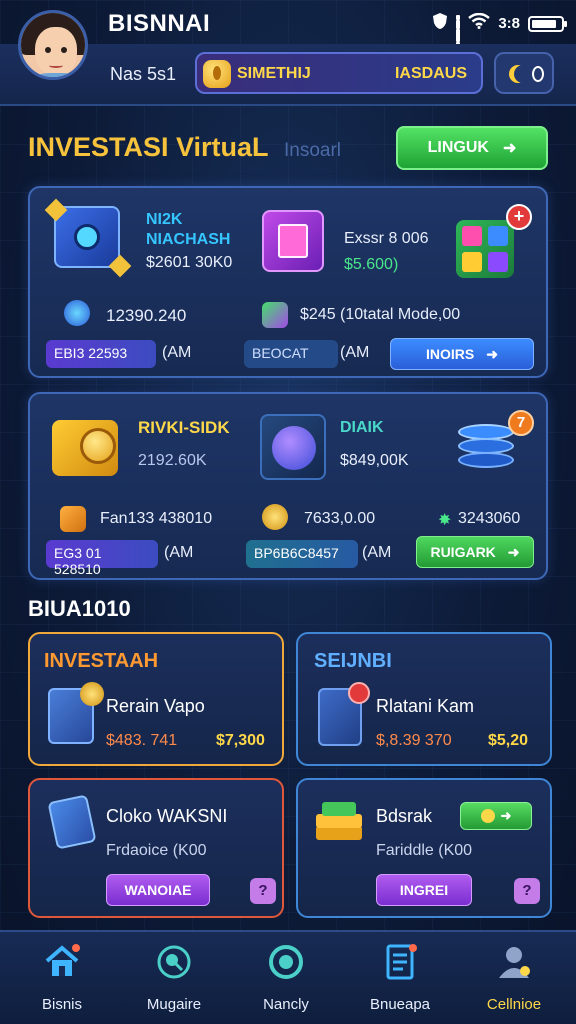 Image resolution: width=576 pixels, height=1024 pixels. I want to click on book-coin-icon, so click(76, 713).